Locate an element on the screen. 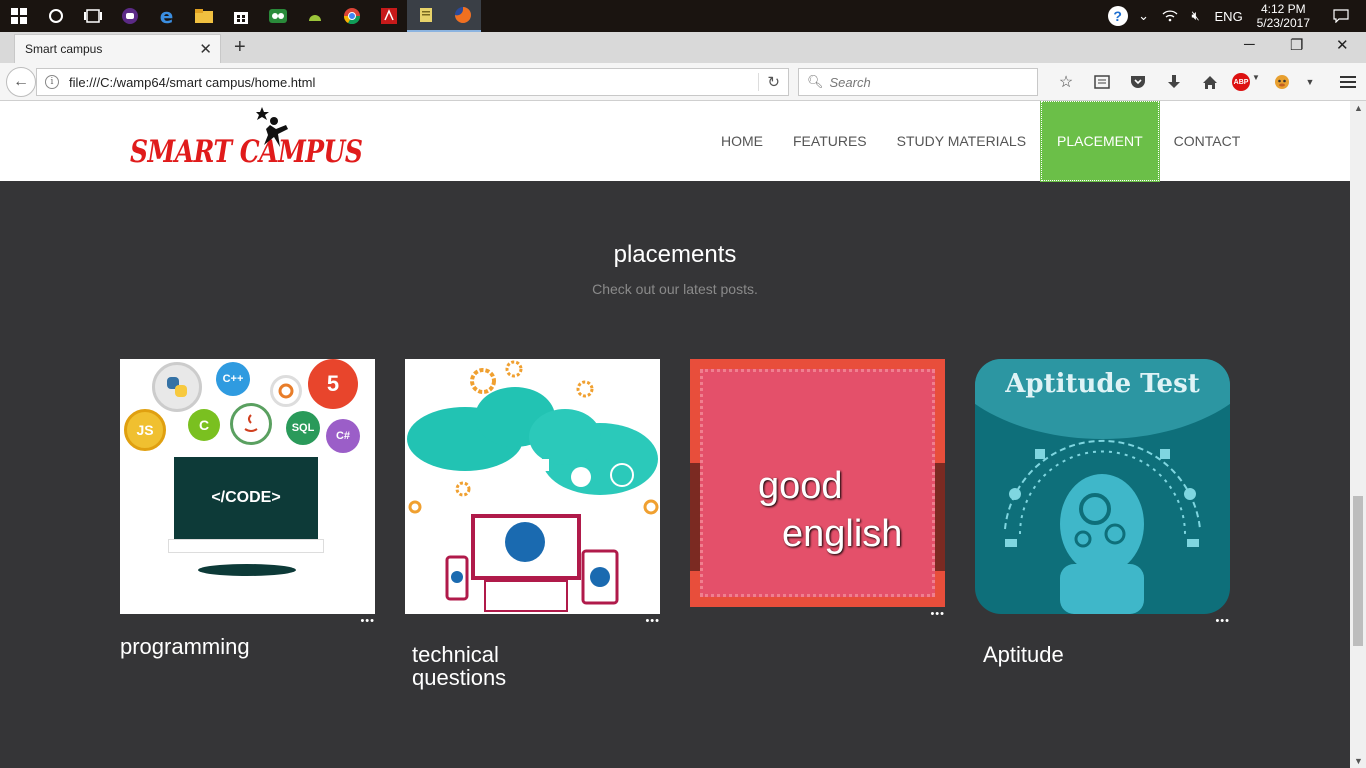 The width and height of the screenshot is (1366, 768). edge-icon: e is located at coordinates (166, 16).